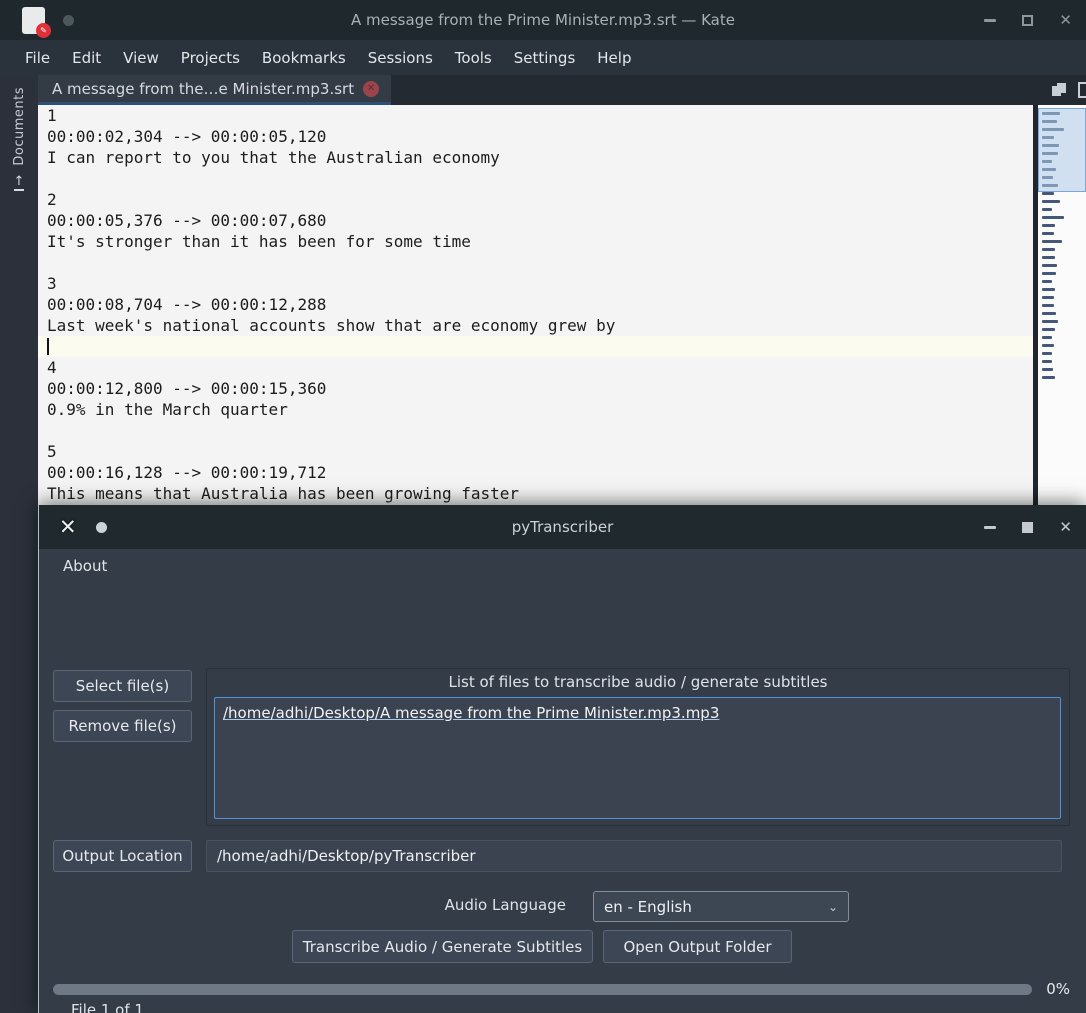 The height and width of the screenshot is (1013, 1086). I want to click on pytranscriber-titlebar: ✕ pyTranscriber ✕, so click(562, 527).